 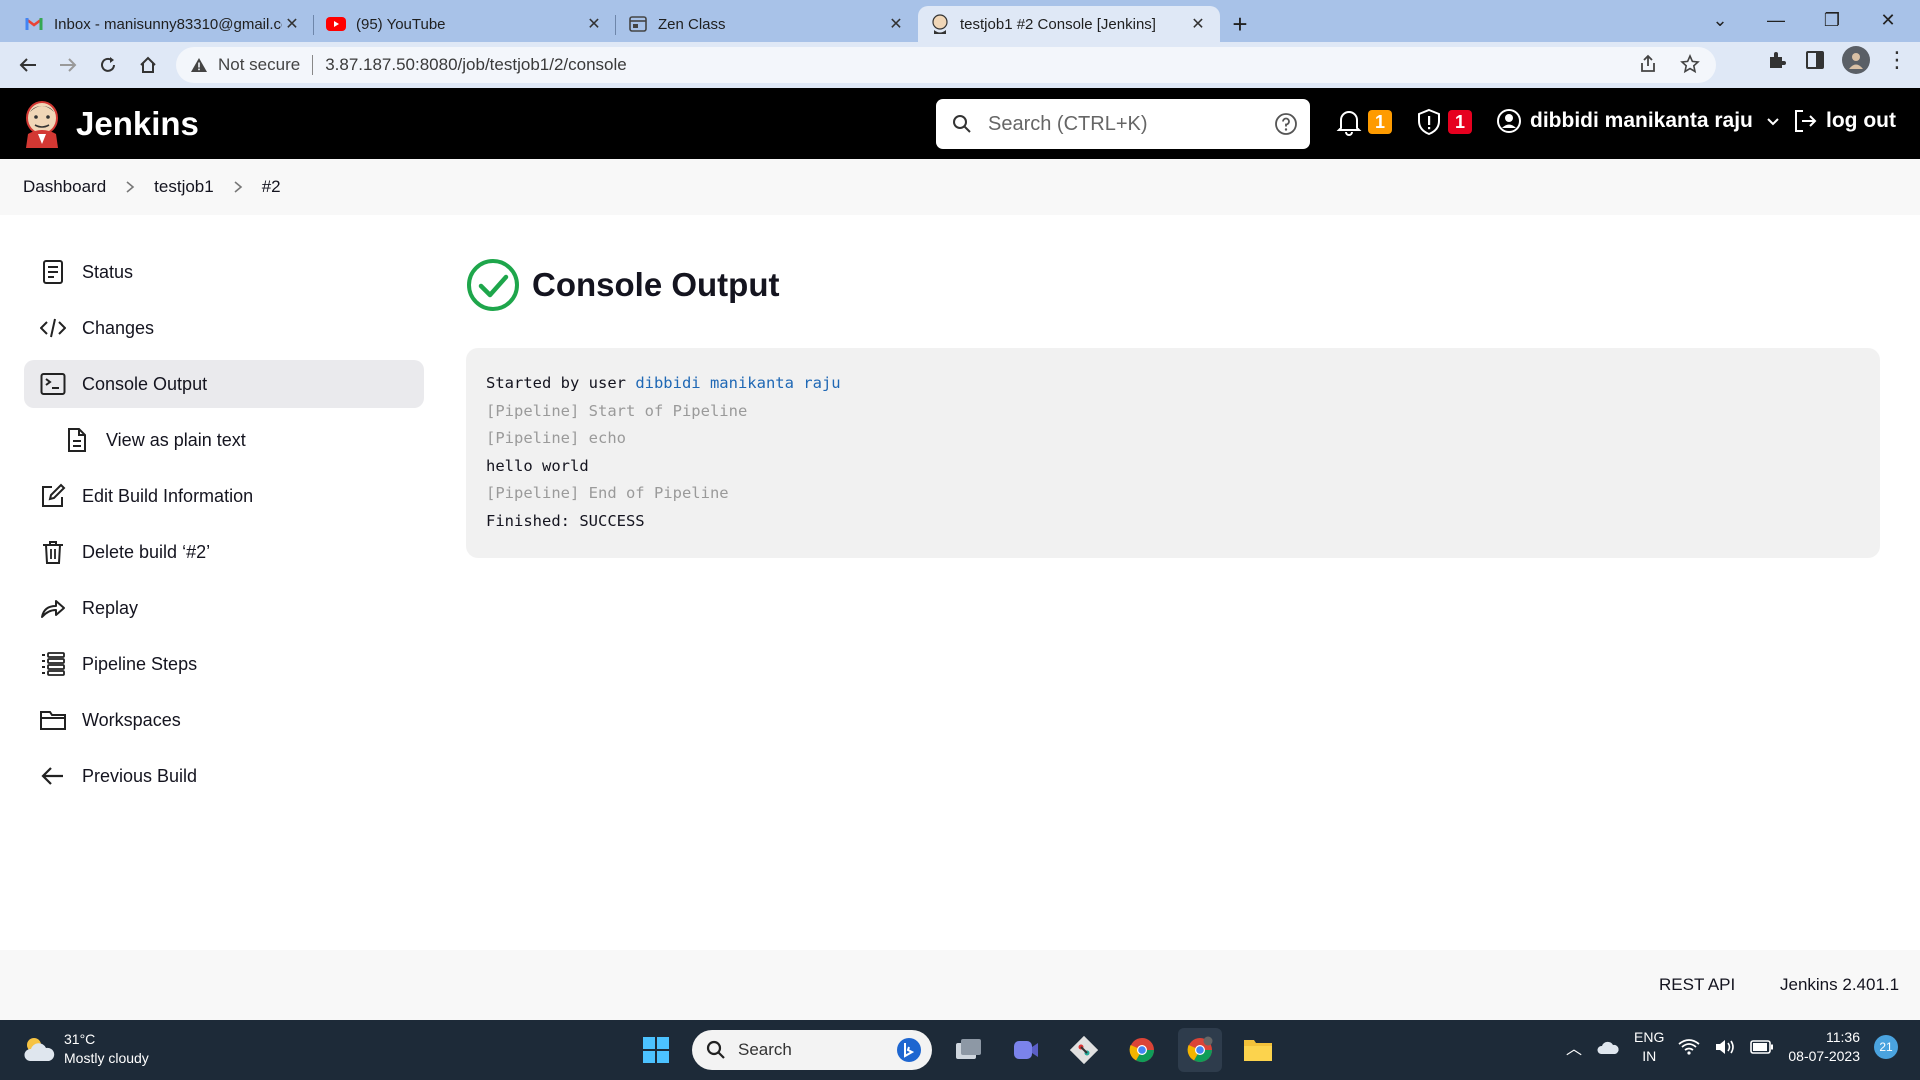 What do you see at coordinates (163, 24) in the screenshot?
I see `tab-gmail: Inbox - manisunny83310@gmail.com ✕` at bounding box center [163, 24].